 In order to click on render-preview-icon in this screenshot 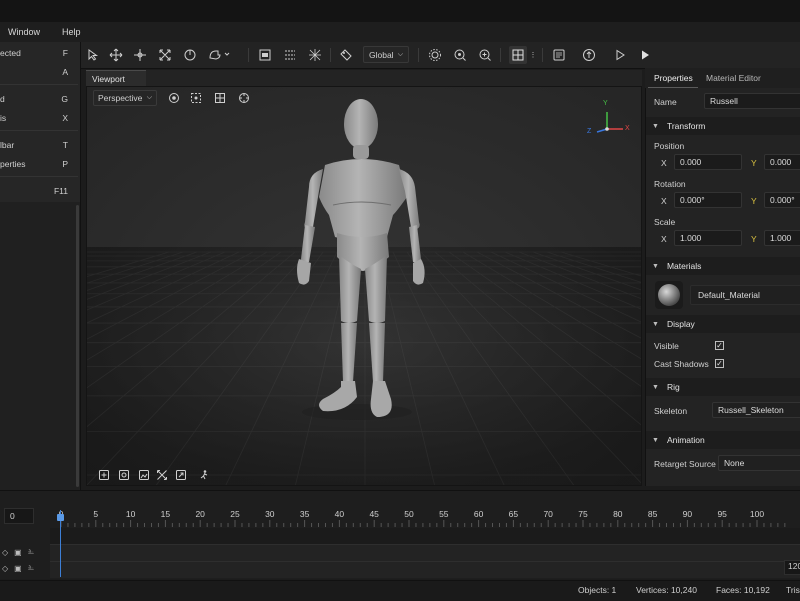, I will do `click(265, 55)`.